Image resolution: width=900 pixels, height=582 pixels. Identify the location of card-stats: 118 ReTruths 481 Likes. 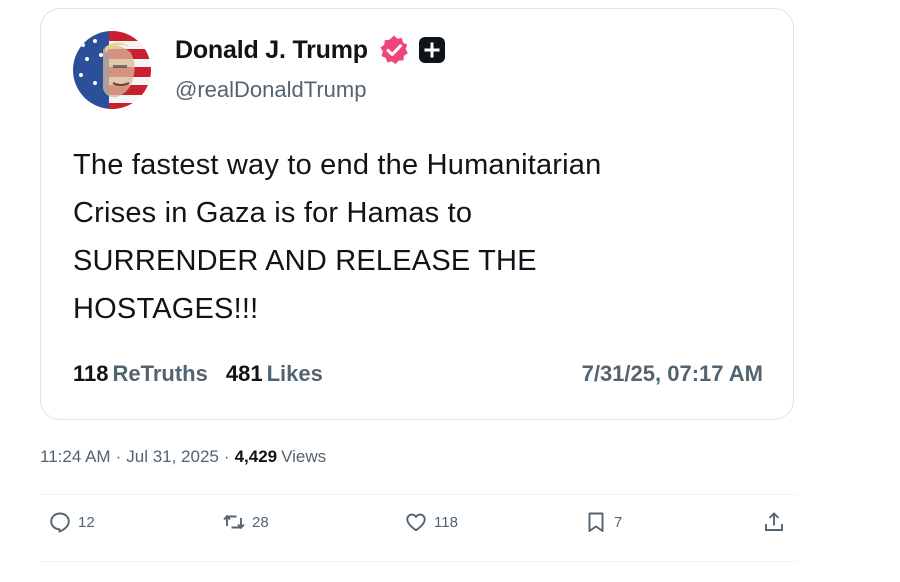
(198, 374).